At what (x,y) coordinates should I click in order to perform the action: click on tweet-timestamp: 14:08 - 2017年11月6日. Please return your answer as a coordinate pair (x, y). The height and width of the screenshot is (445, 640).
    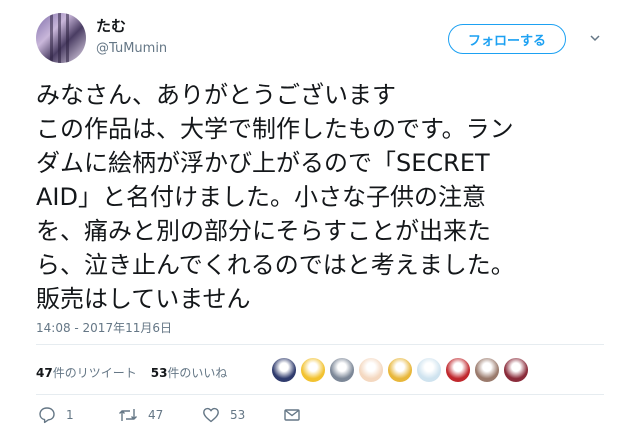
    Looking at the image, I should click on (104, 327).